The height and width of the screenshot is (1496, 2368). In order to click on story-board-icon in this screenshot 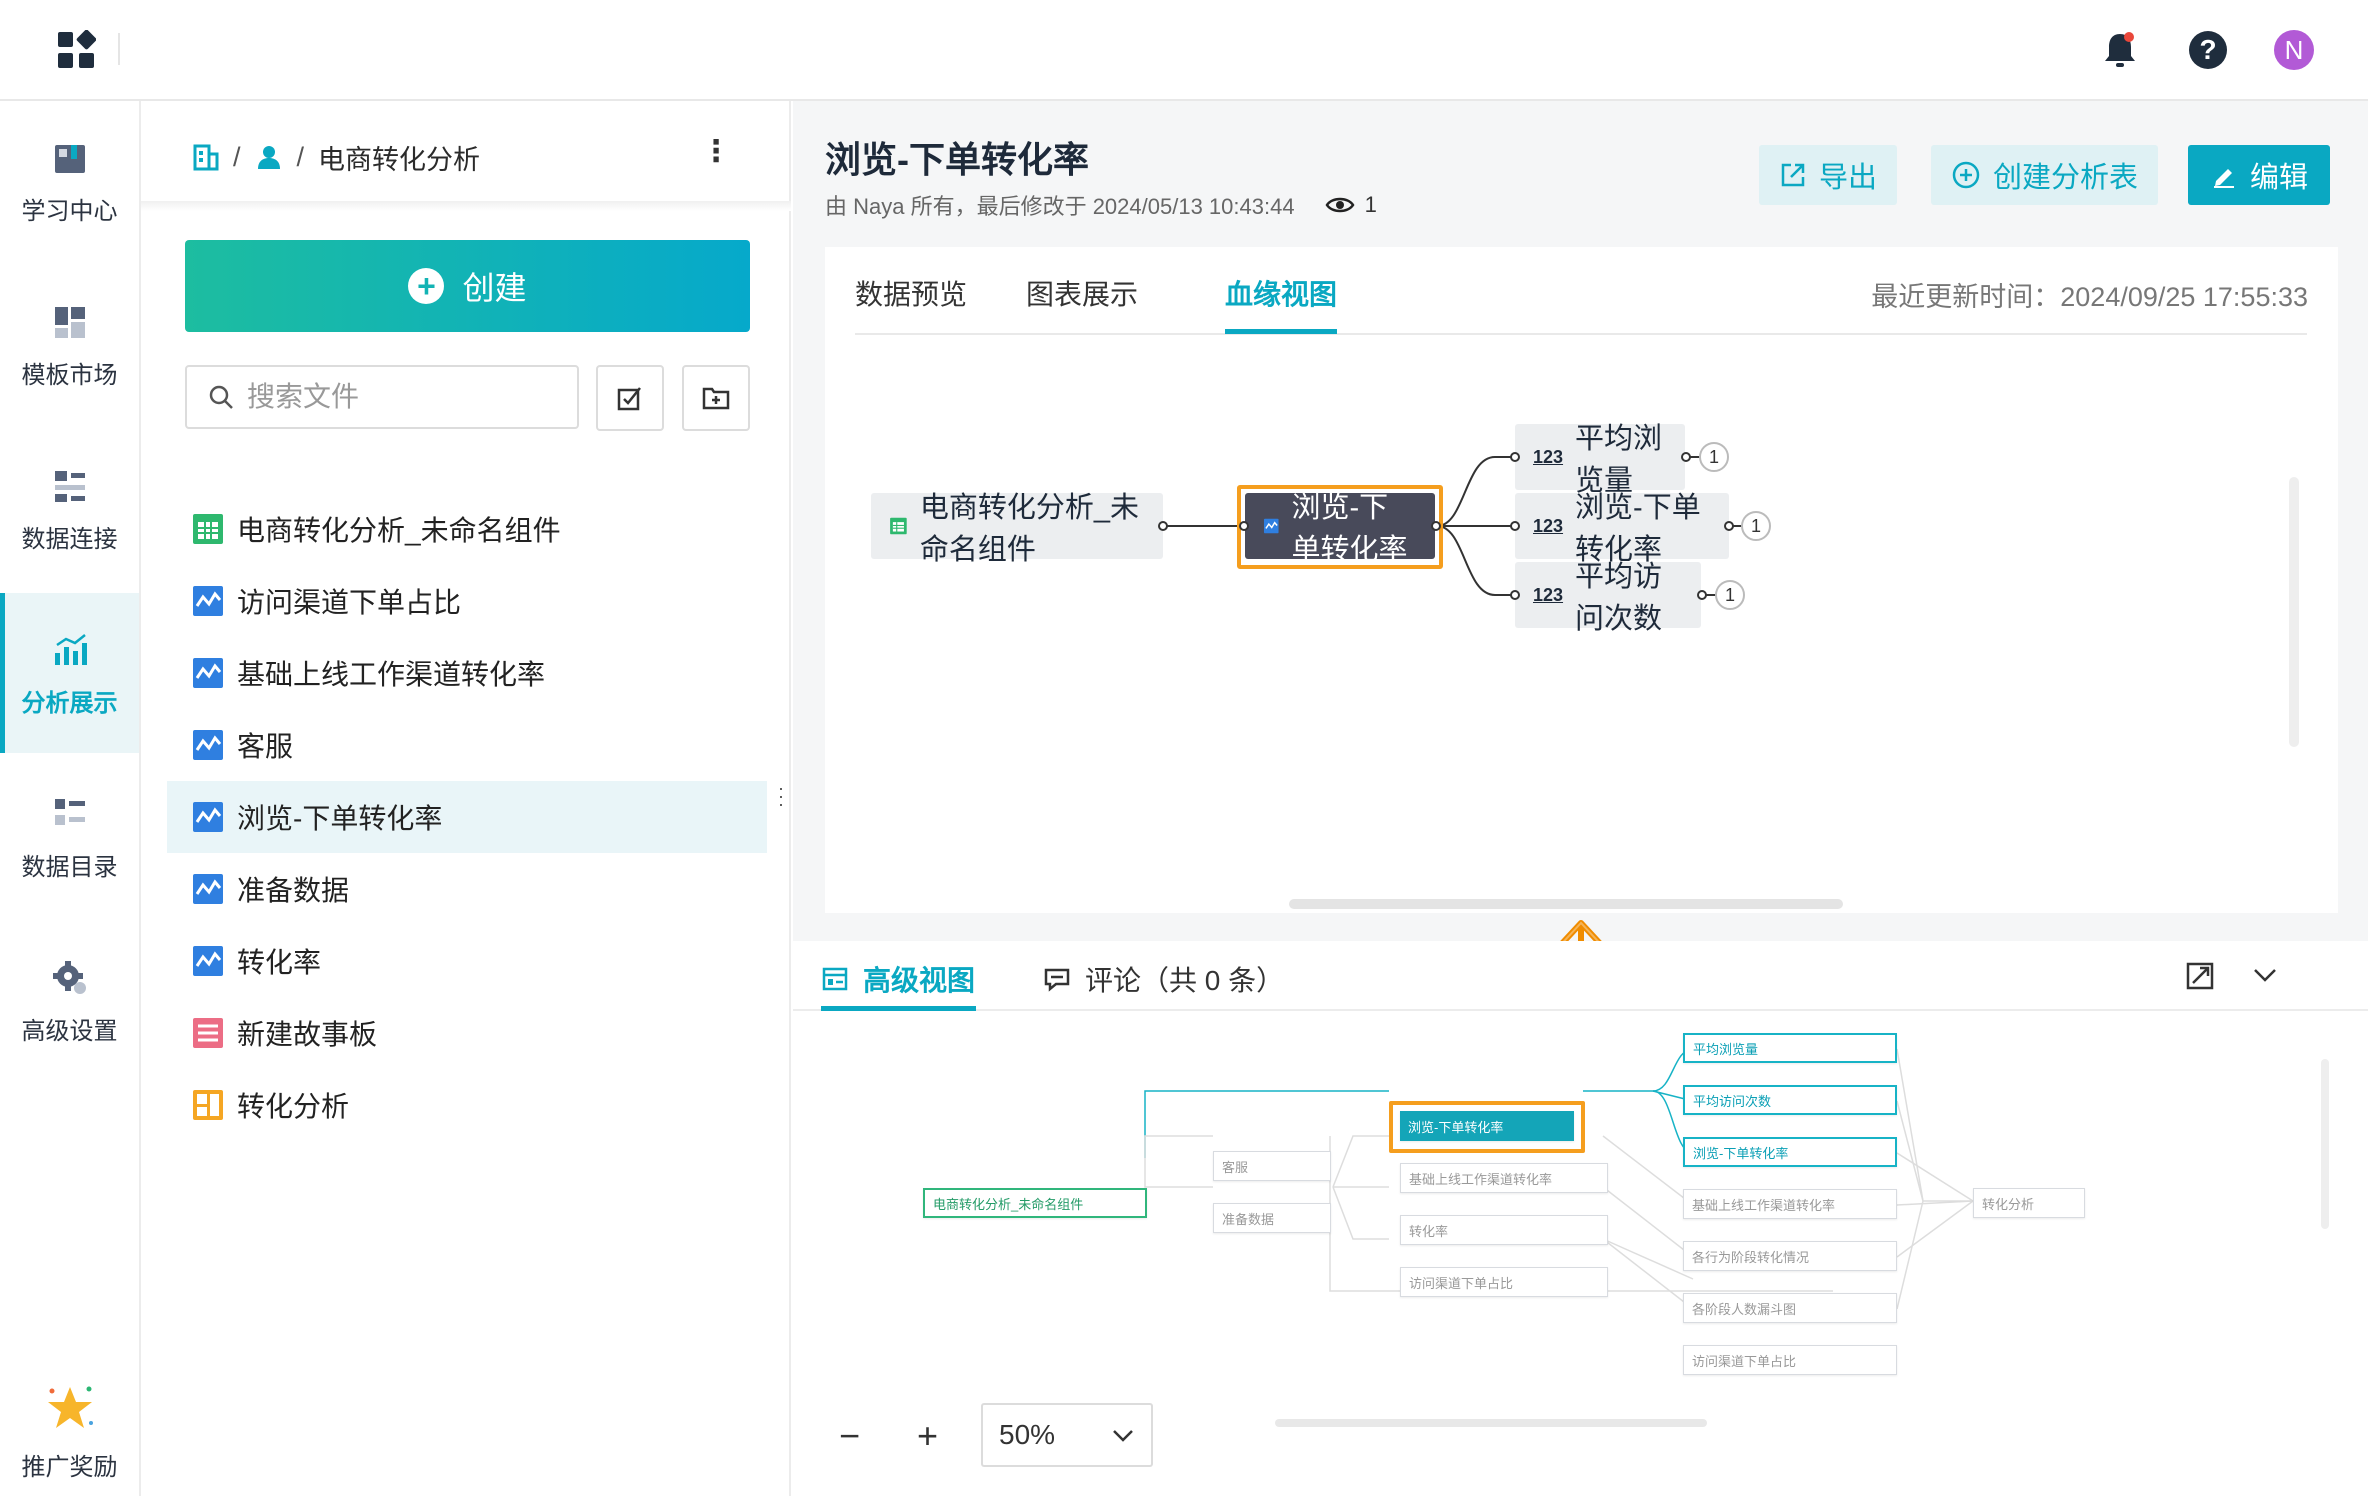, I will do `click(208, 1033)`.